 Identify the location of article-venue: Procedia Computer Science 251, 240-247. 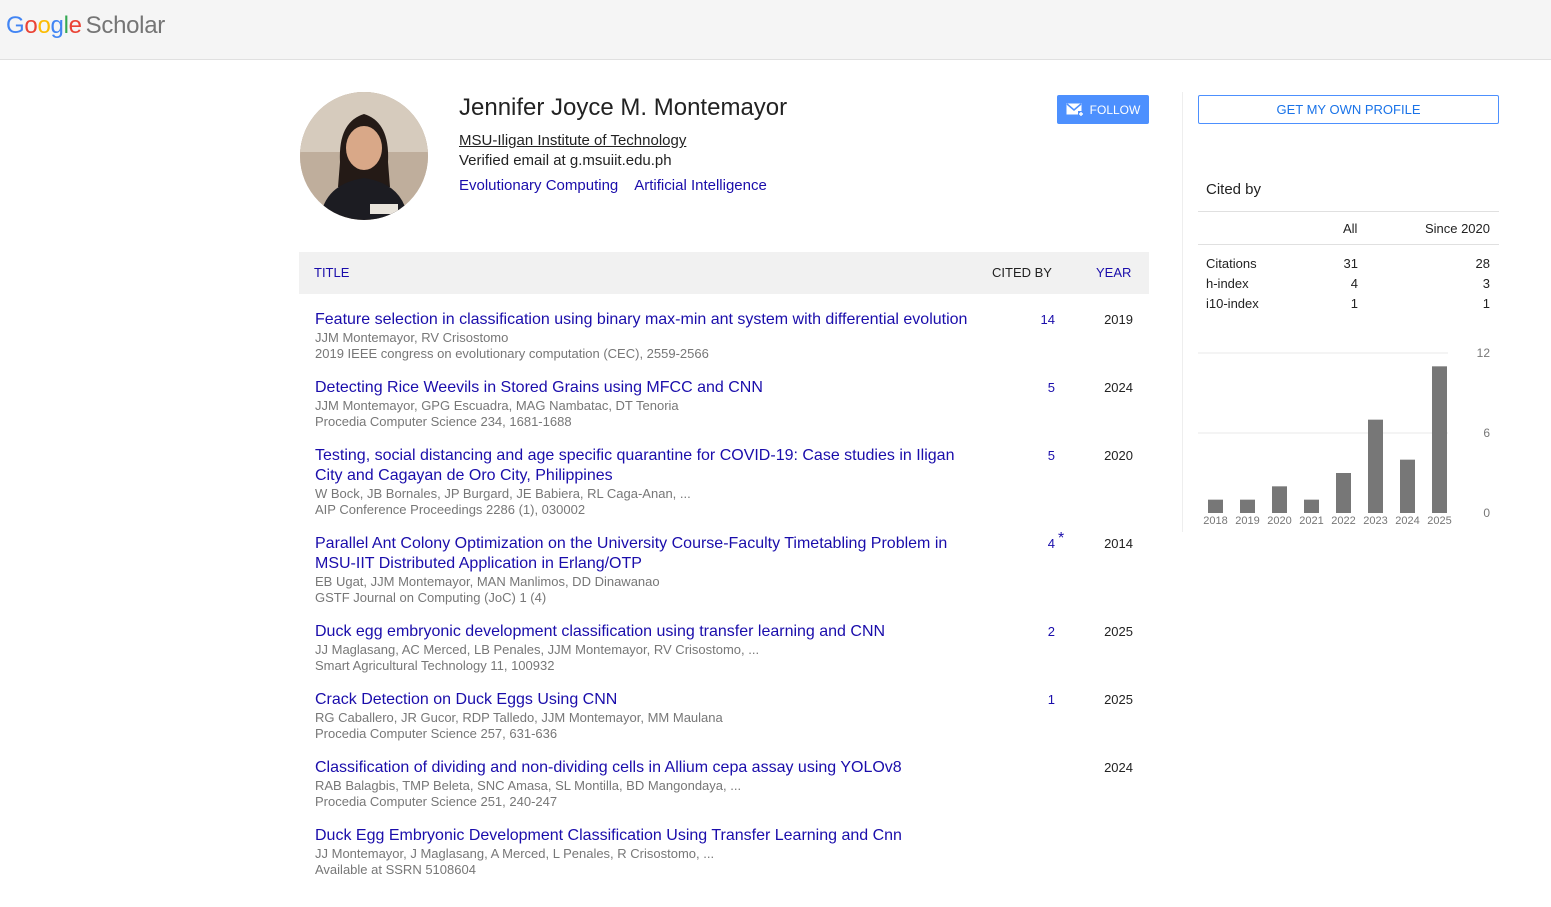
(436, 801).